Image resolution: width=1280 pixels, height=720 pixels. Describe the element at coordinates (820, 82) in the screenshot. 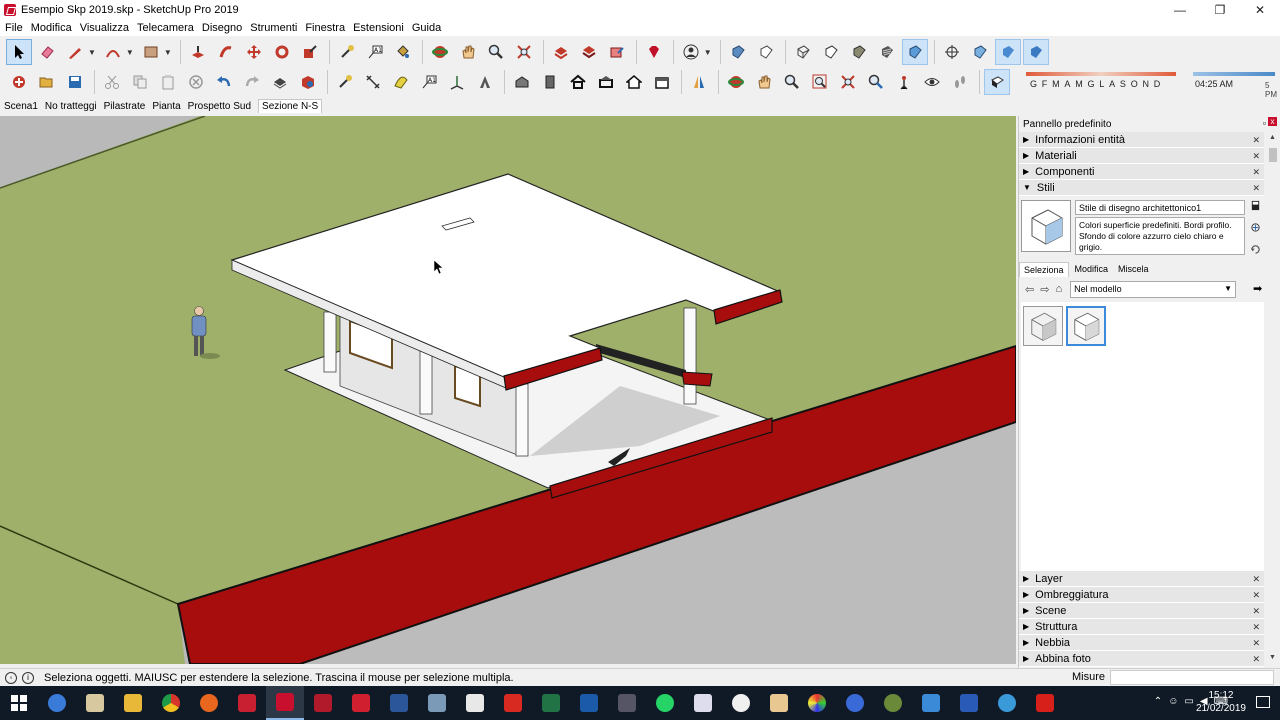

I see `zoom-window-button` at that location.